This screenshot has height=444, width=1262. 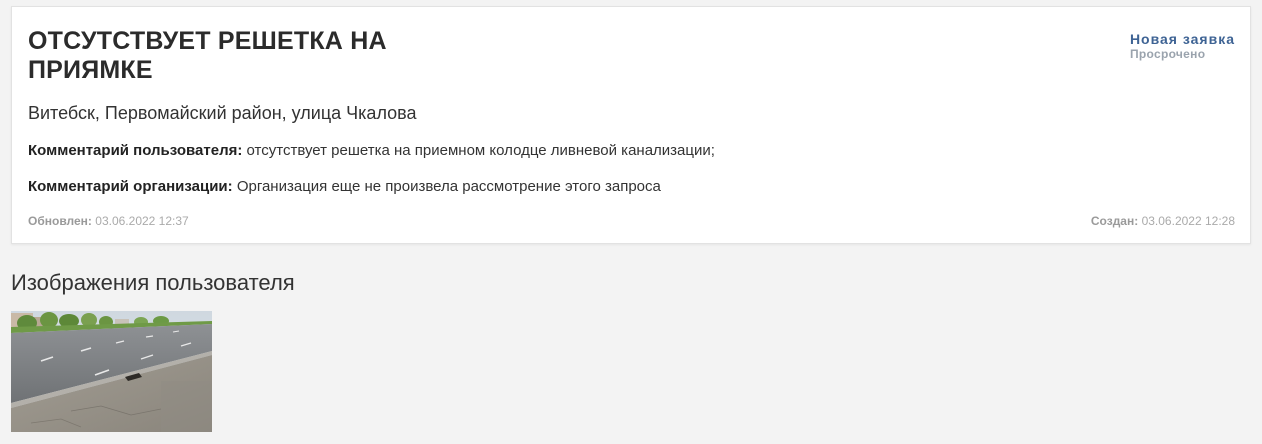 I want to click on user-images-title: Изображения пользователя, so click(x=153, y=282).